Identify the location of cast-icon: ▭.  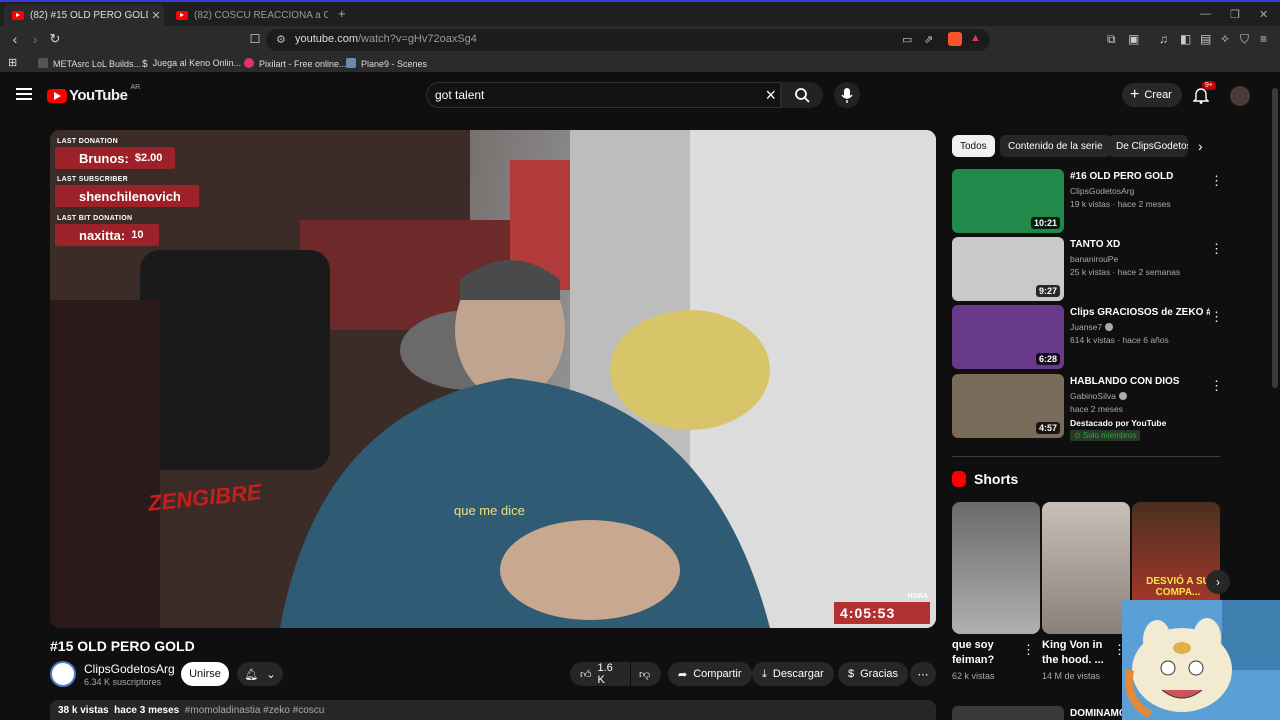
(907, 39).